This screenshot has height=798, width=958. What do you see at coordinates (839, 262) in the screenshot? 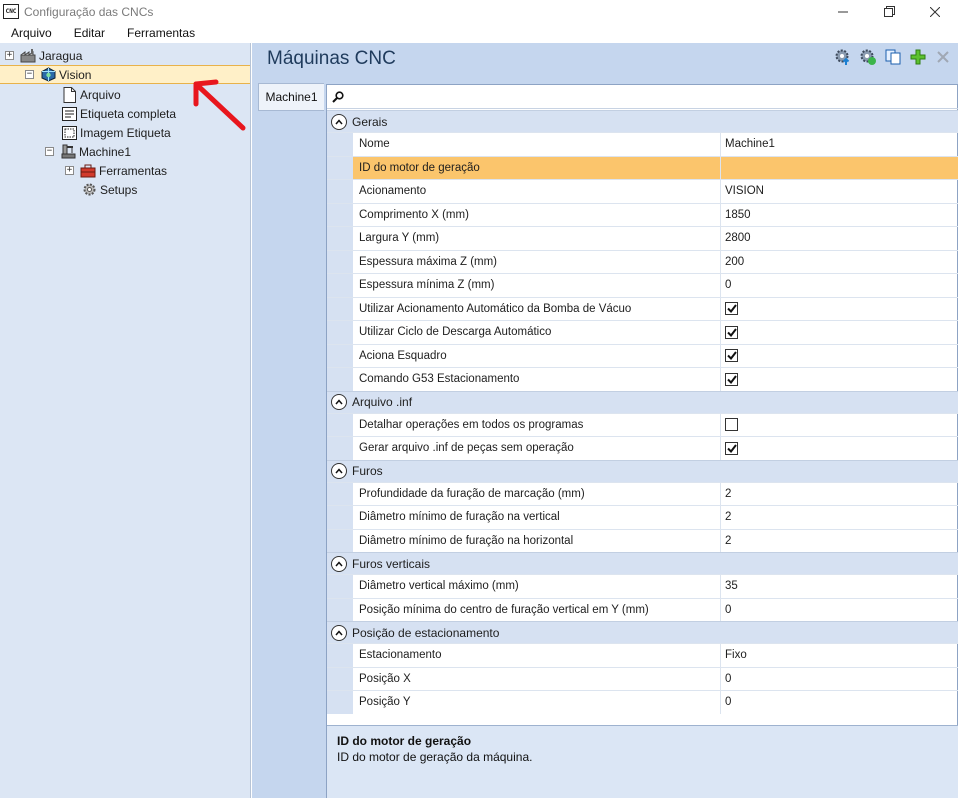
I see `property-value: 200` at bounding box center [839, 262].